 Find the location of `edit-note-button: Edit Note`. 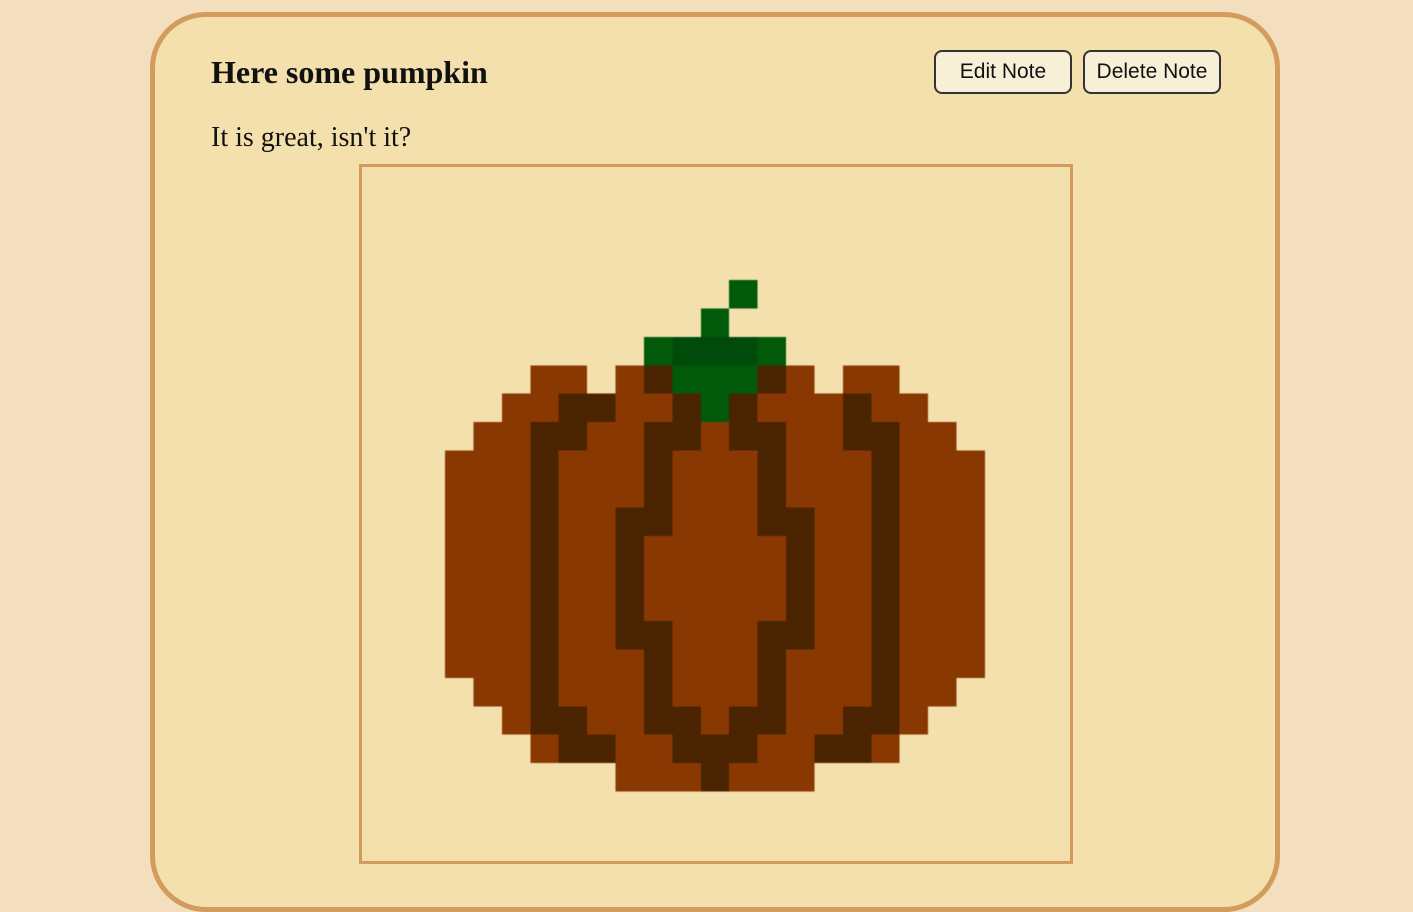

edit-note-button: Edit Note is located at coordinates (1003, 72).